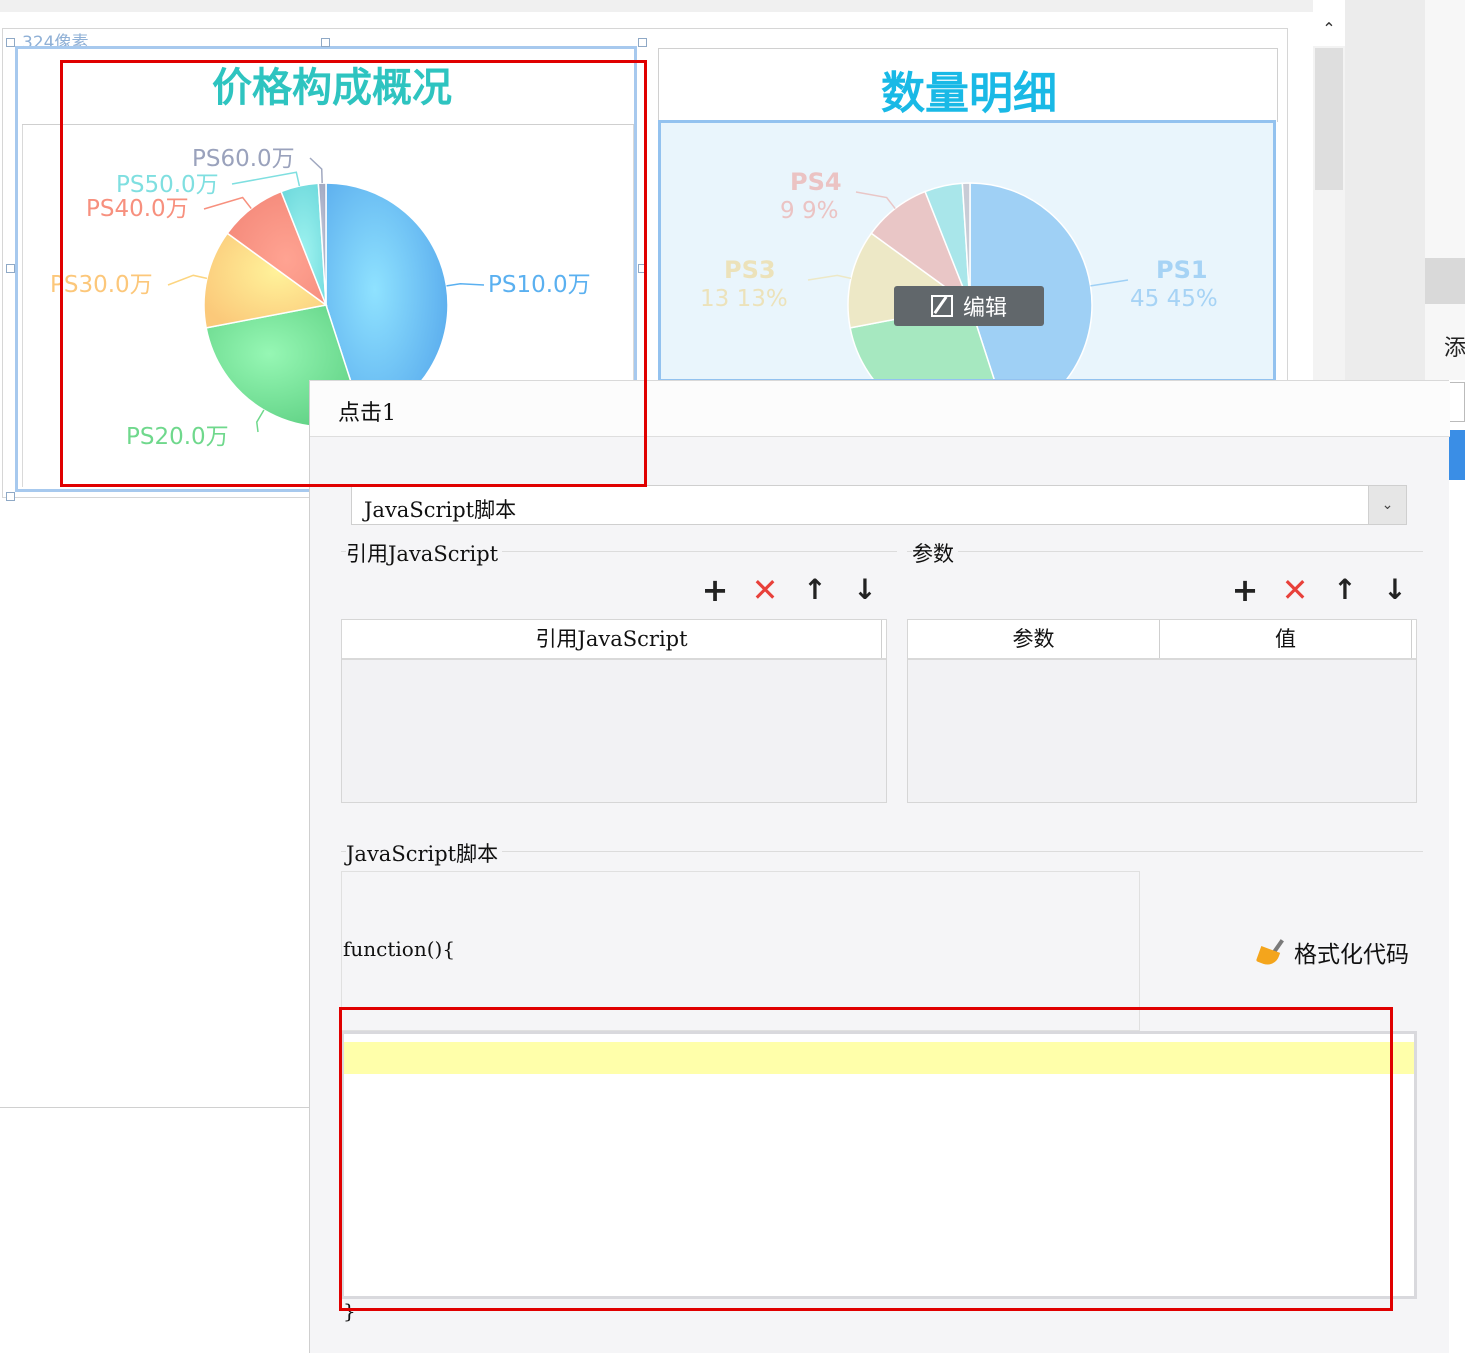 Image resolution: width=1465 pixels, height=1353 pixels. I want to click on widget-title: 数量明细, so click(969, 93).